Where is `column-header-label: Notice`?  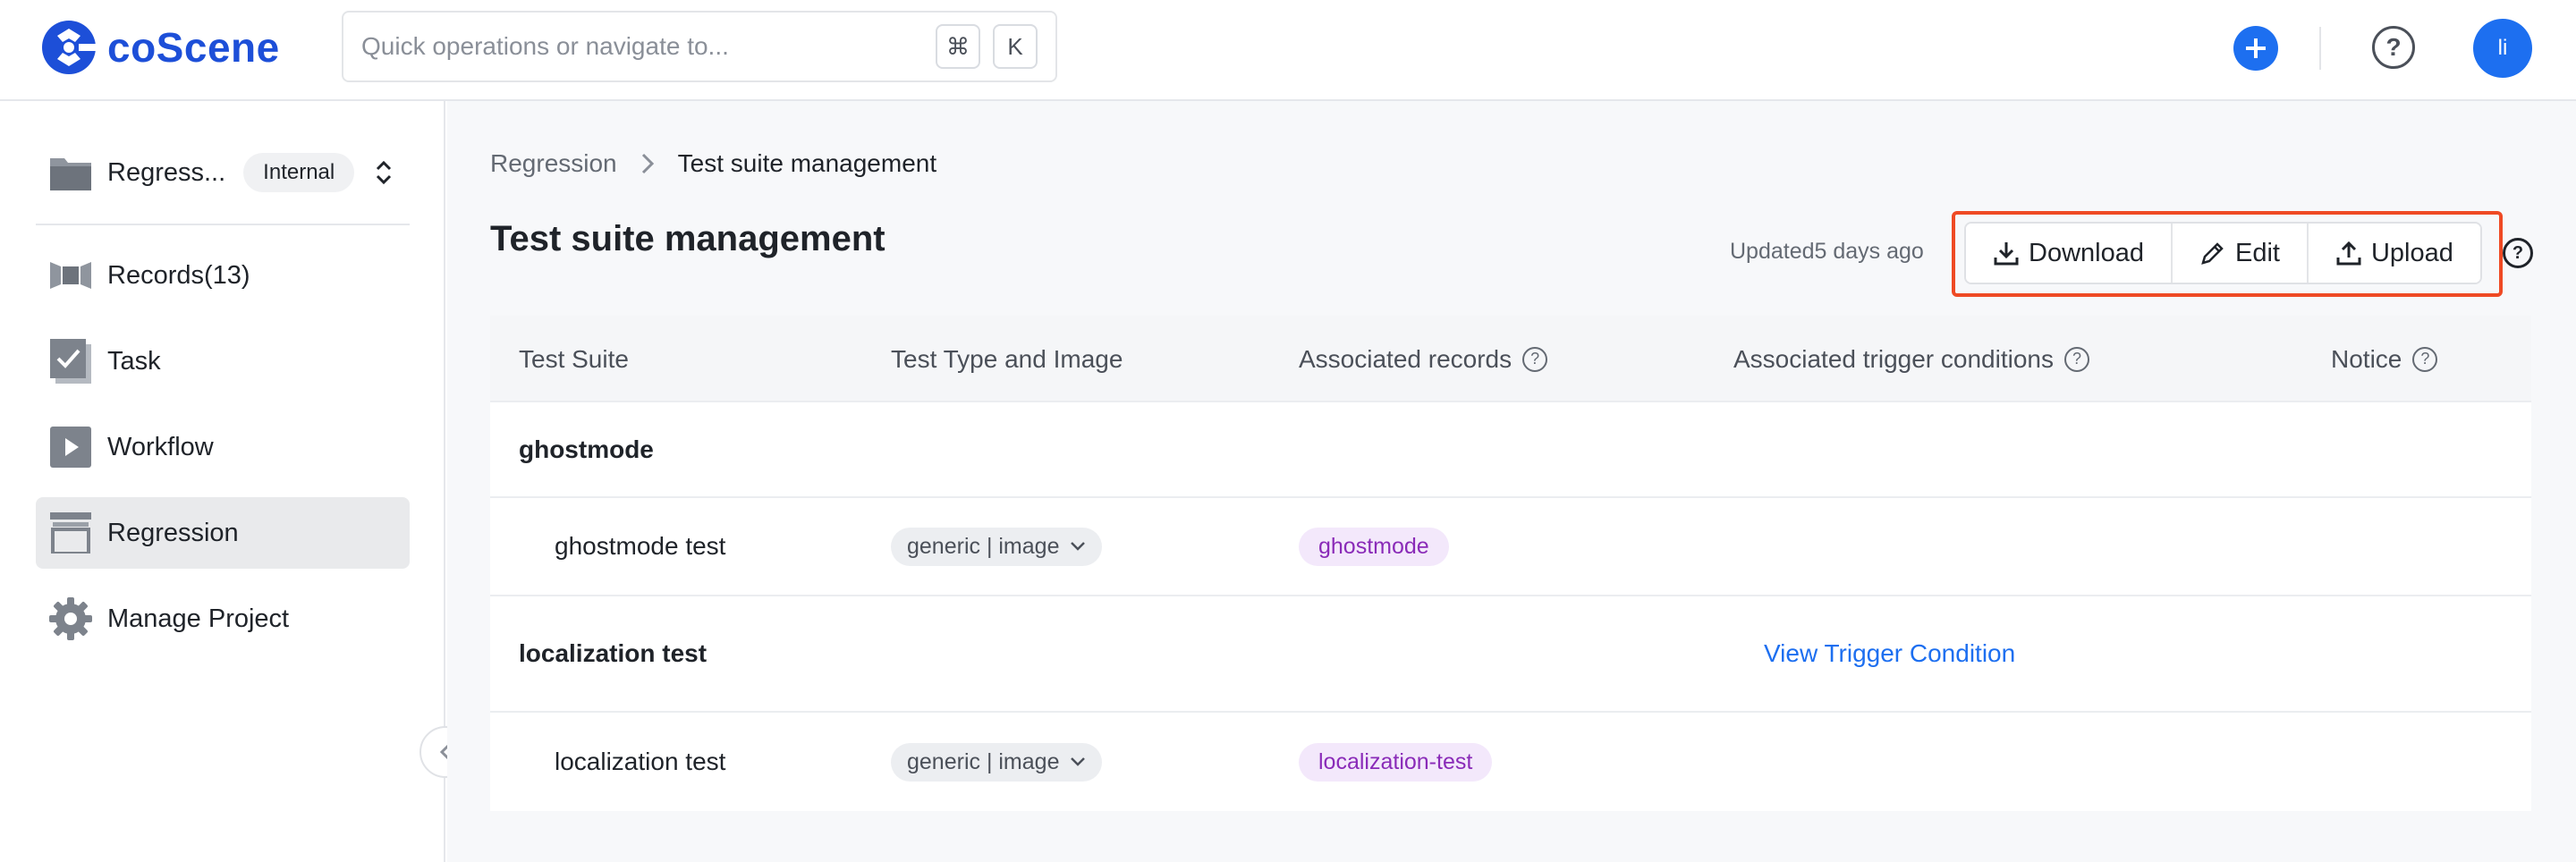 column-header-label: Notice is located at coordinates (2366, 358).